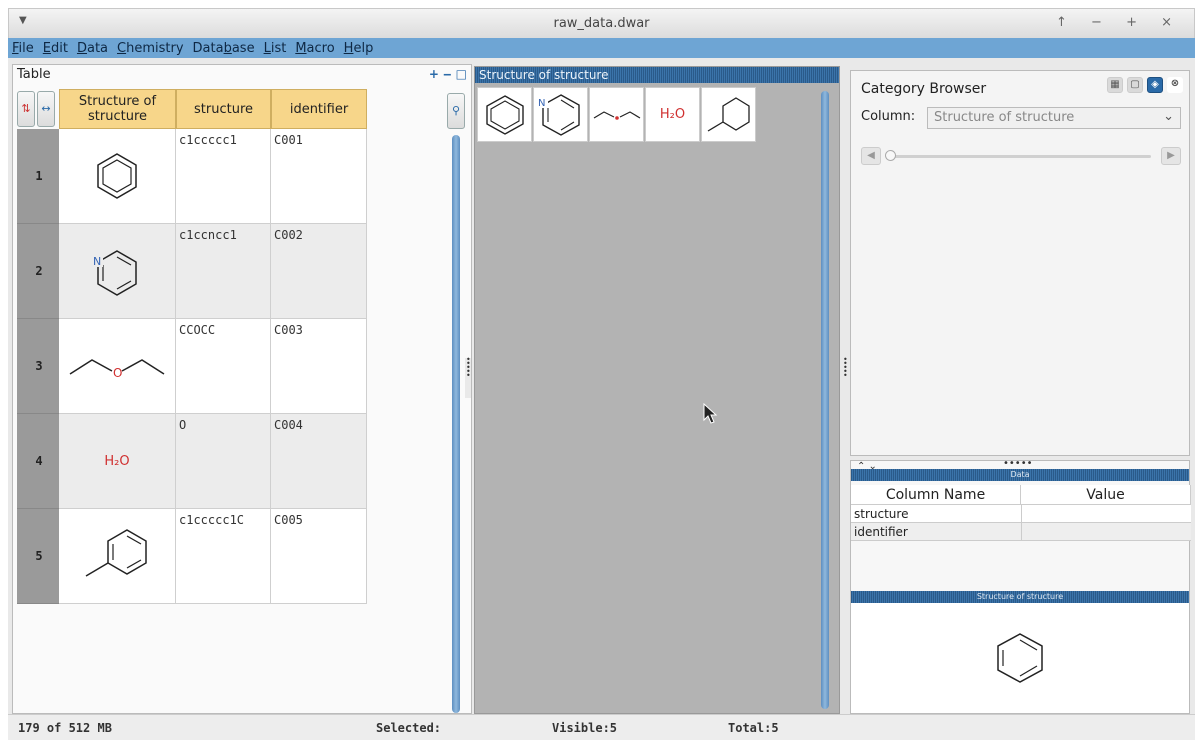  What do you see at coordinates (275, 48) in the screenshot?
I see `menu-list: List` at bounding box center [275, 48].